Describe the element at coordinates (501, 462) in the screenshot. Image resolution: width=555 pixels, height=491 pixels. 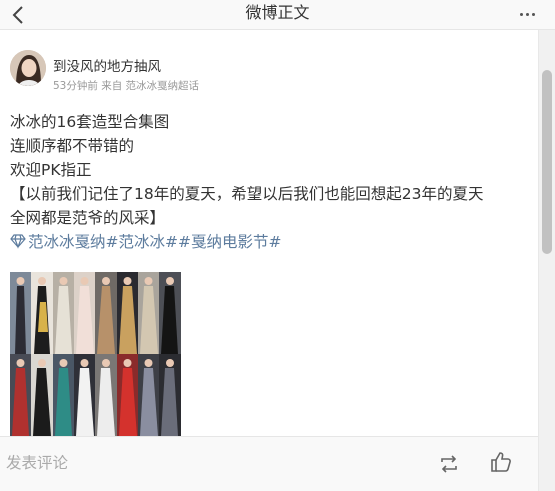
I see `thumbs-up-icon` at that location.